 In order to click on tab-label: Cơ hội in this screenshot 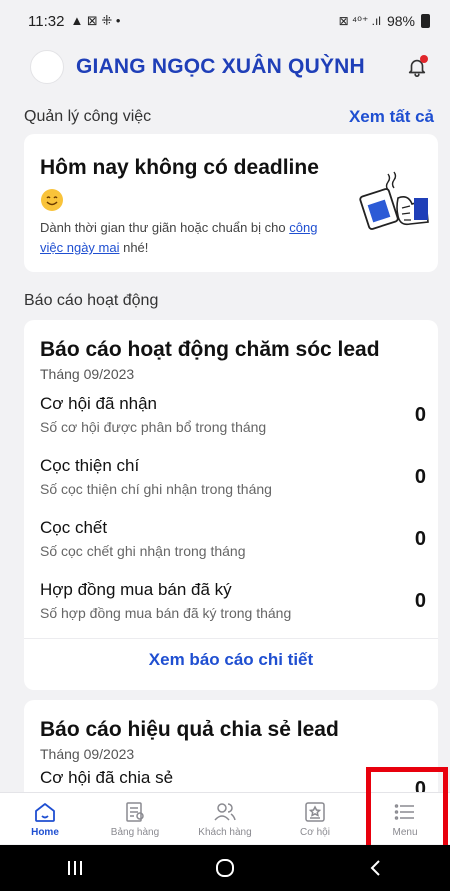, I will do `click(315, 832)`.